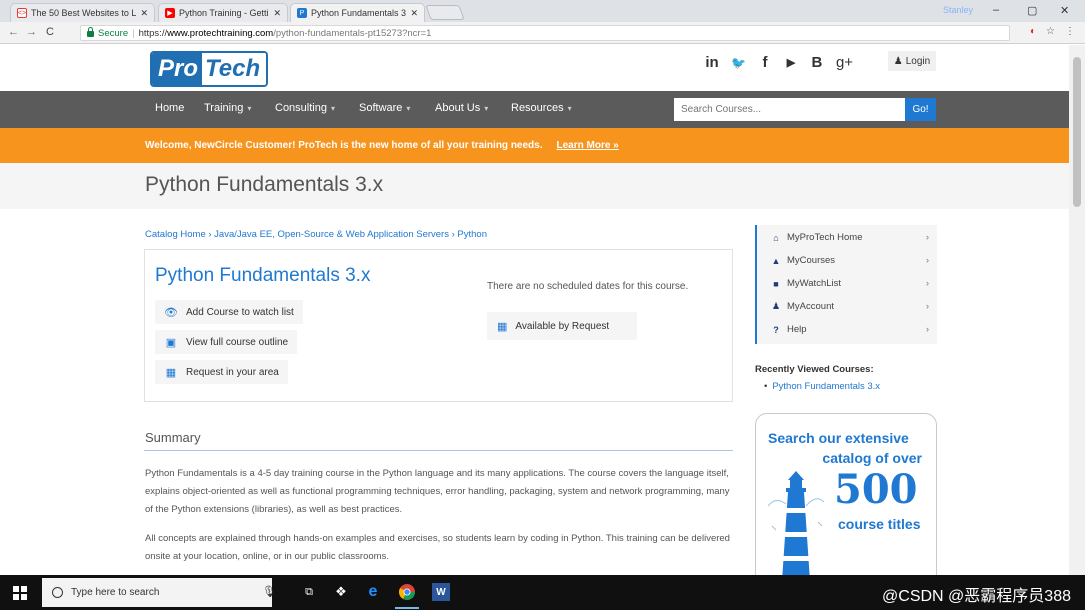 This screenshot has width=1085, height=610. What do you see at coordinates (341, 592) in the screenshot?
I see `dropbox-icon: ❖` at bounding box center [341, 592].